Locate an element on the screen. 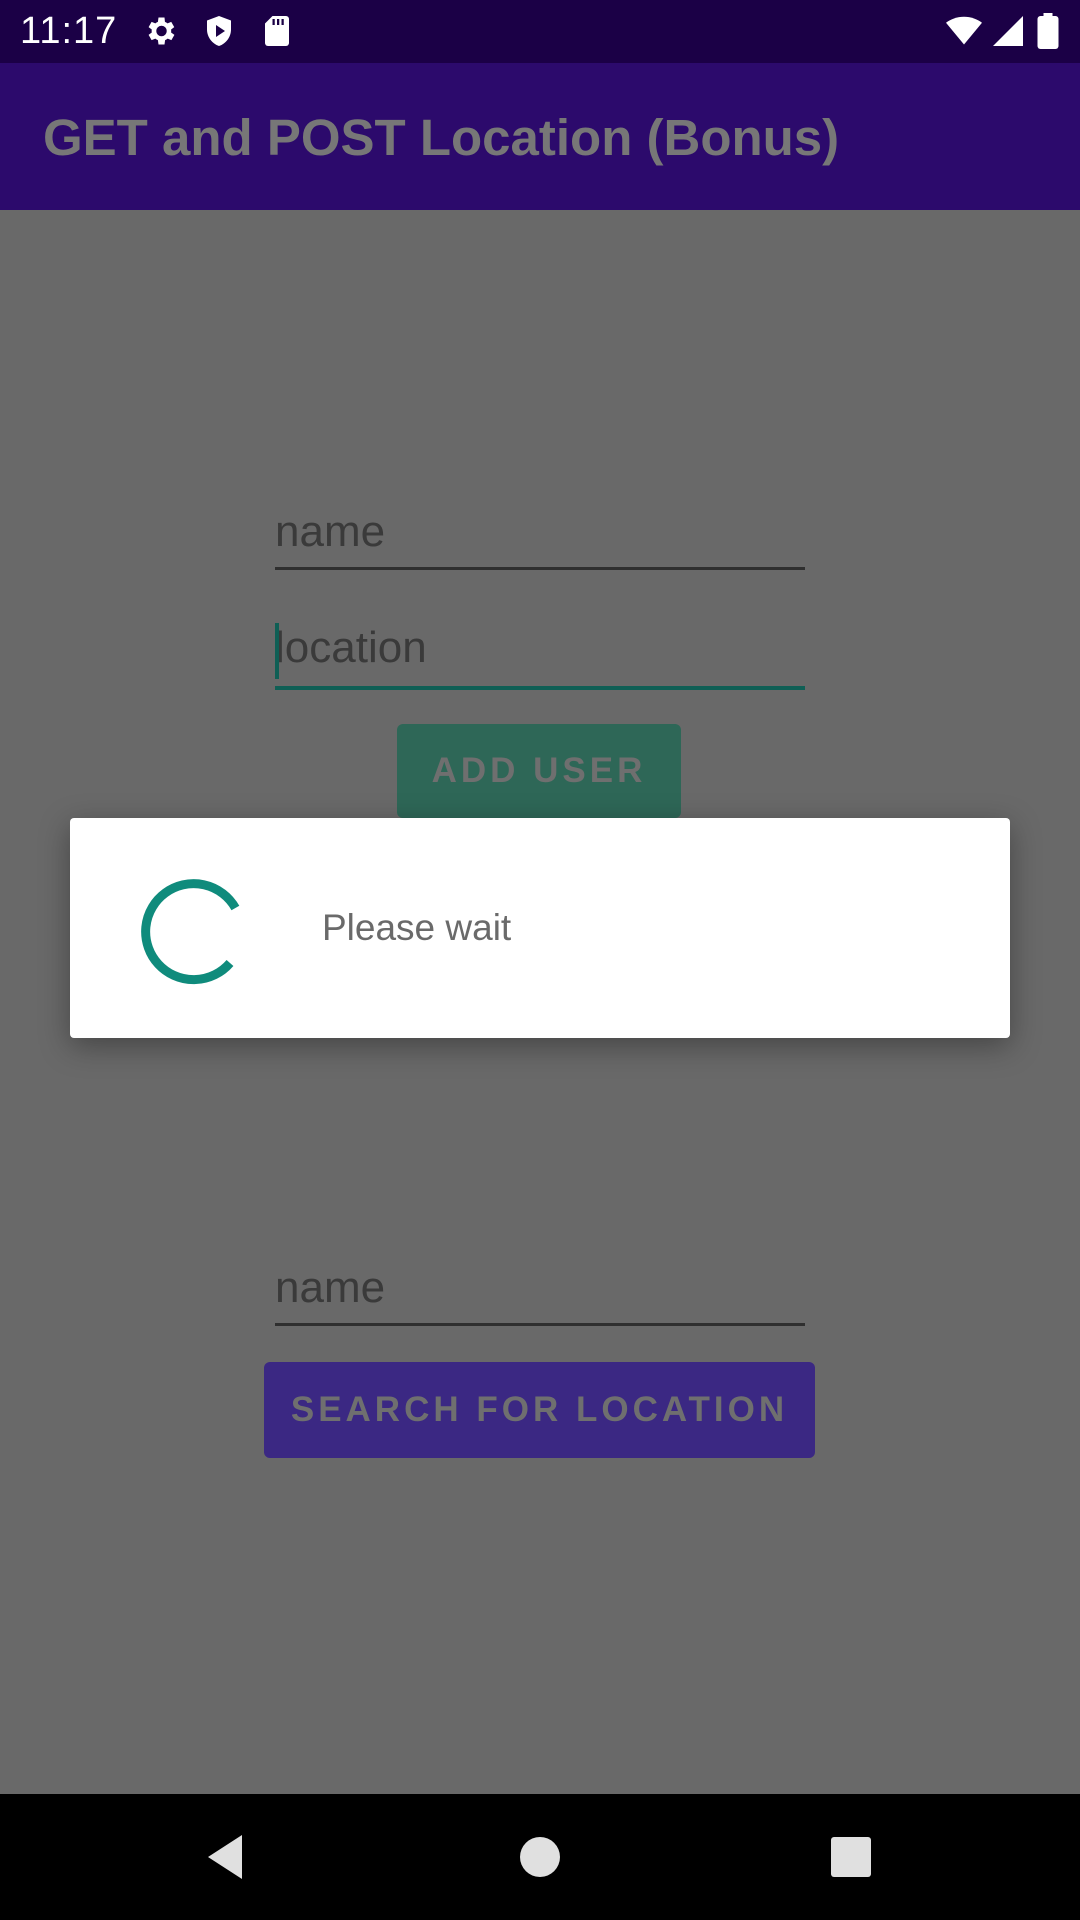 This screenshot has width=1080, height=1920. shield-play-icon is located at coordinates (219, 31).